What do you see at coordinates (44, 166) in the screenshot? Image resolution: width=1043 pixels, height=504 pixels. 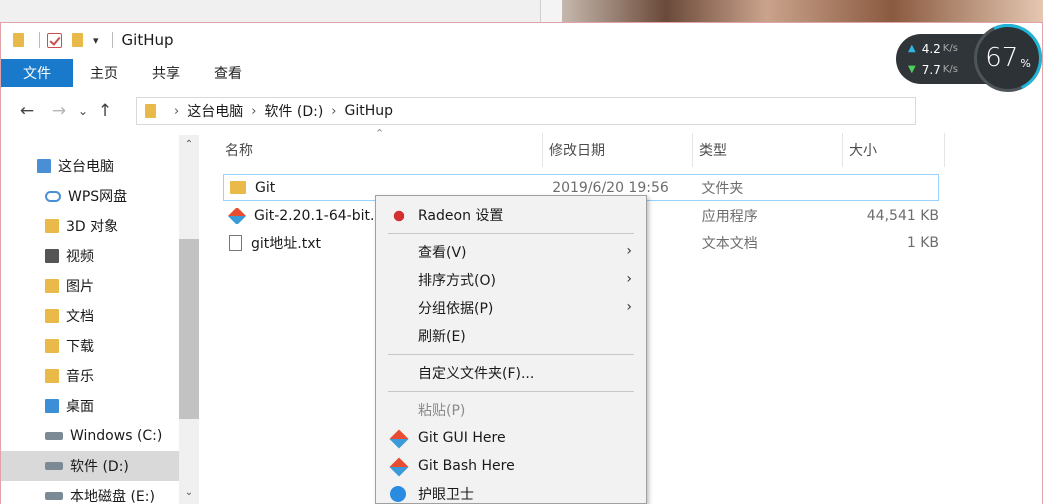 I see `computer-icon` at bounding box center [44, 166].